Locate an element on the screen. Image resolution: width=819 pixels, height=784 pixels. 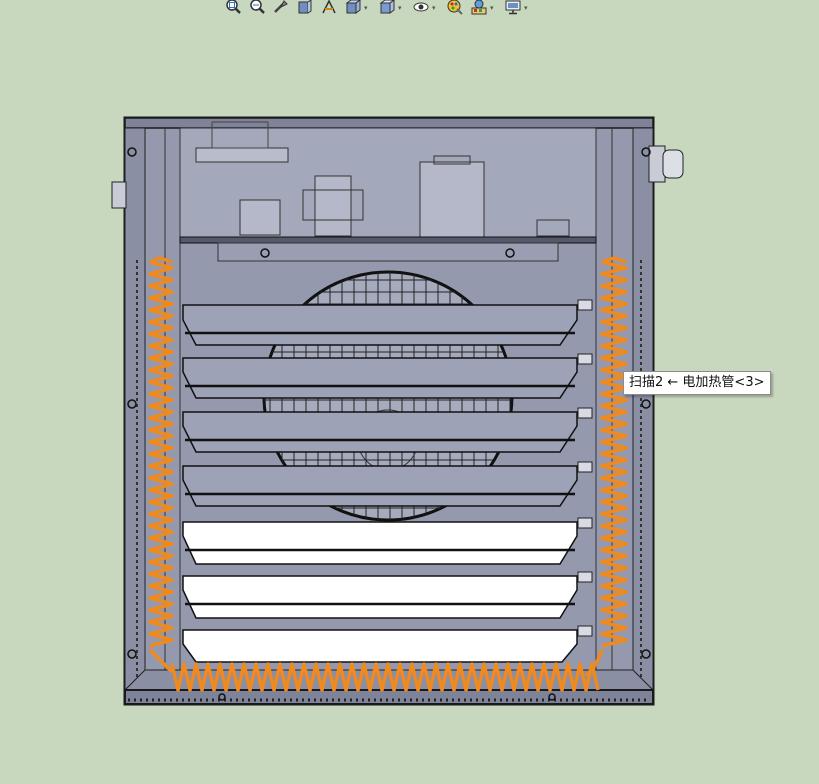
previous-view-button is located at coordinates (281, 9).